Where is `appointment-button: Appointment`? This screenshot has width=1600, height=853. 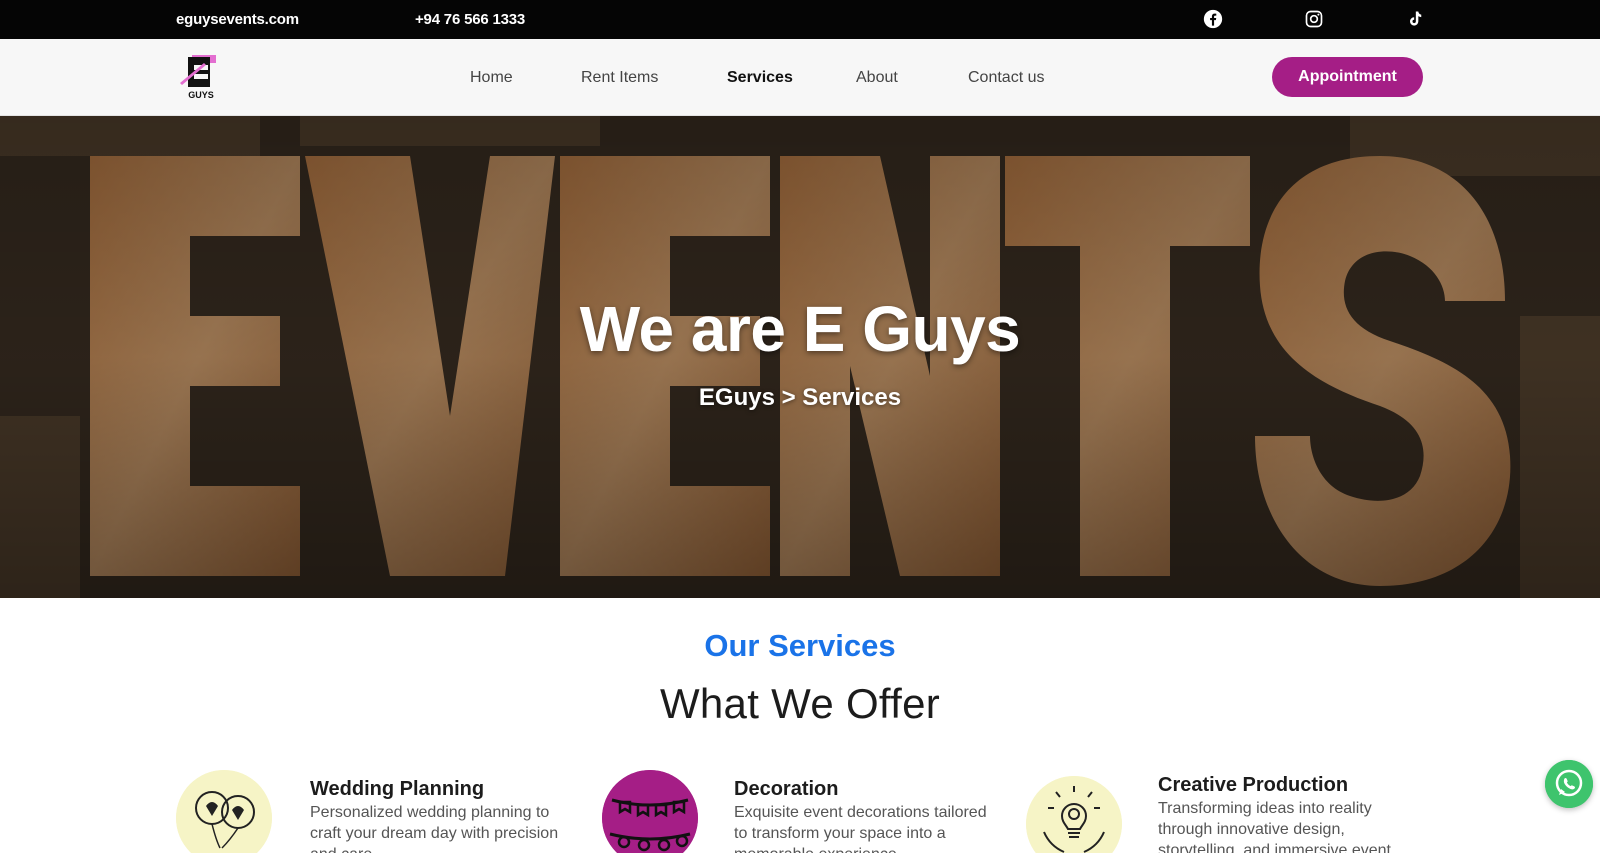 appointment-button: Appointment is located at coordinates (1347, 77).